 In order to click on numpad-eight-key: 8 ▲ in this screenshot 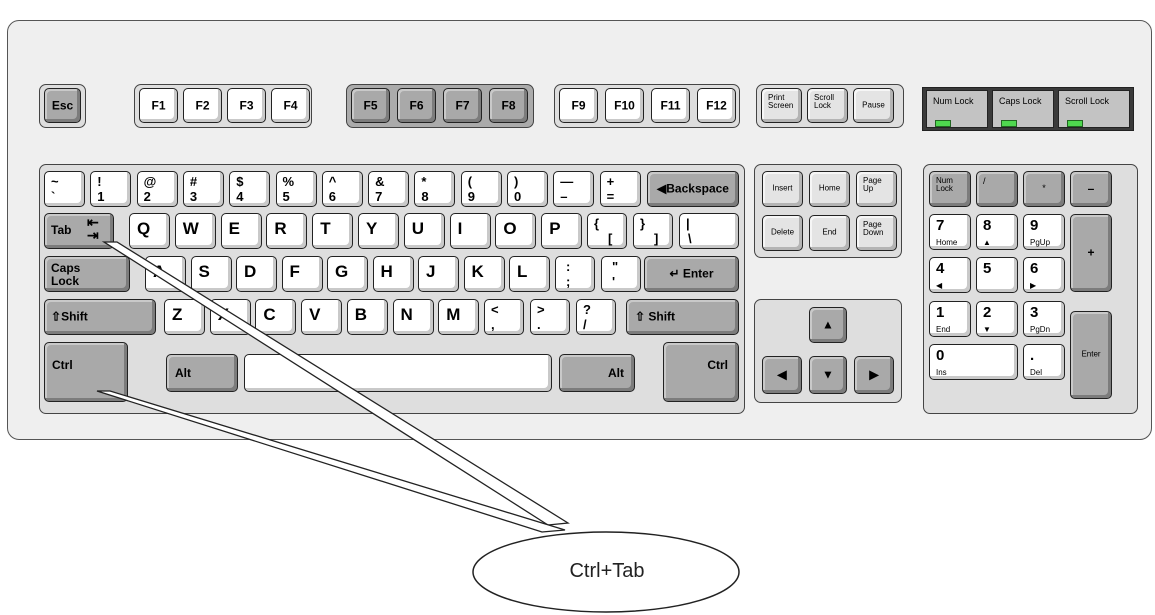, I will do `click(997, 232)`.